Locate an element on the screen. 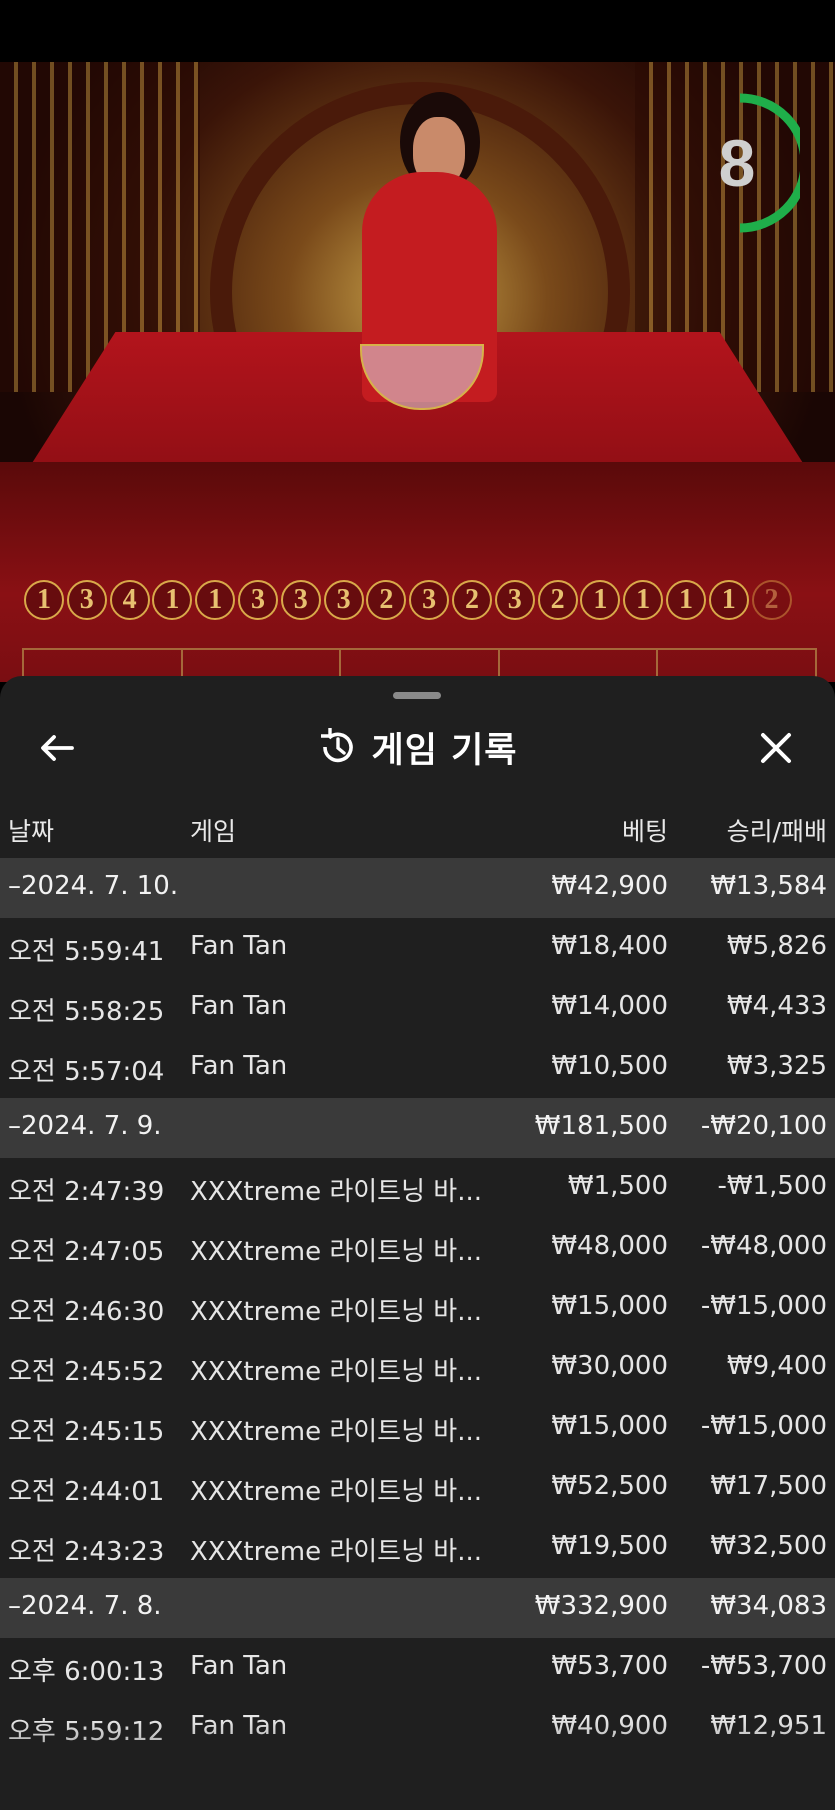 This screenshot has height=1810, width=835. date-group-row: –2024. 7. 10. ₩42,900 ₩13,584 is located at coordinates (417, 888).